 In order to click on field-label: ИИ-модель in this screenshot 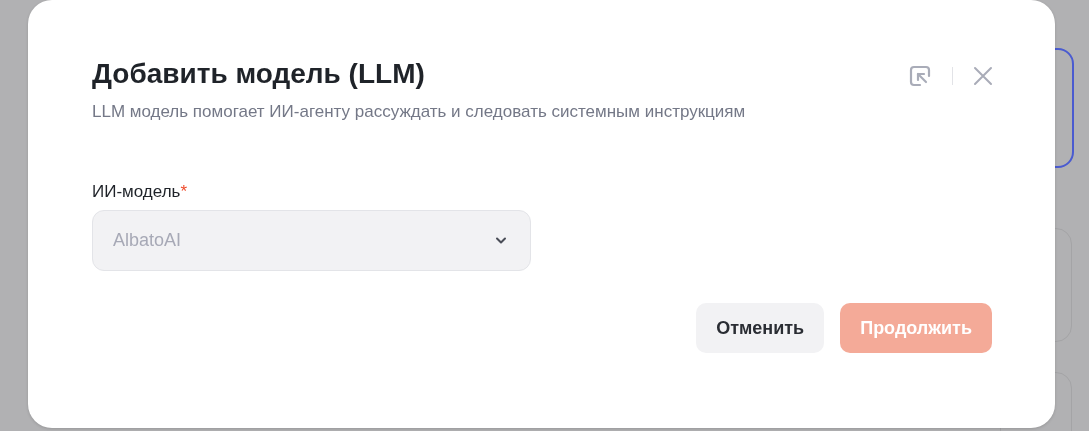, I will do `click(136, 191)`.